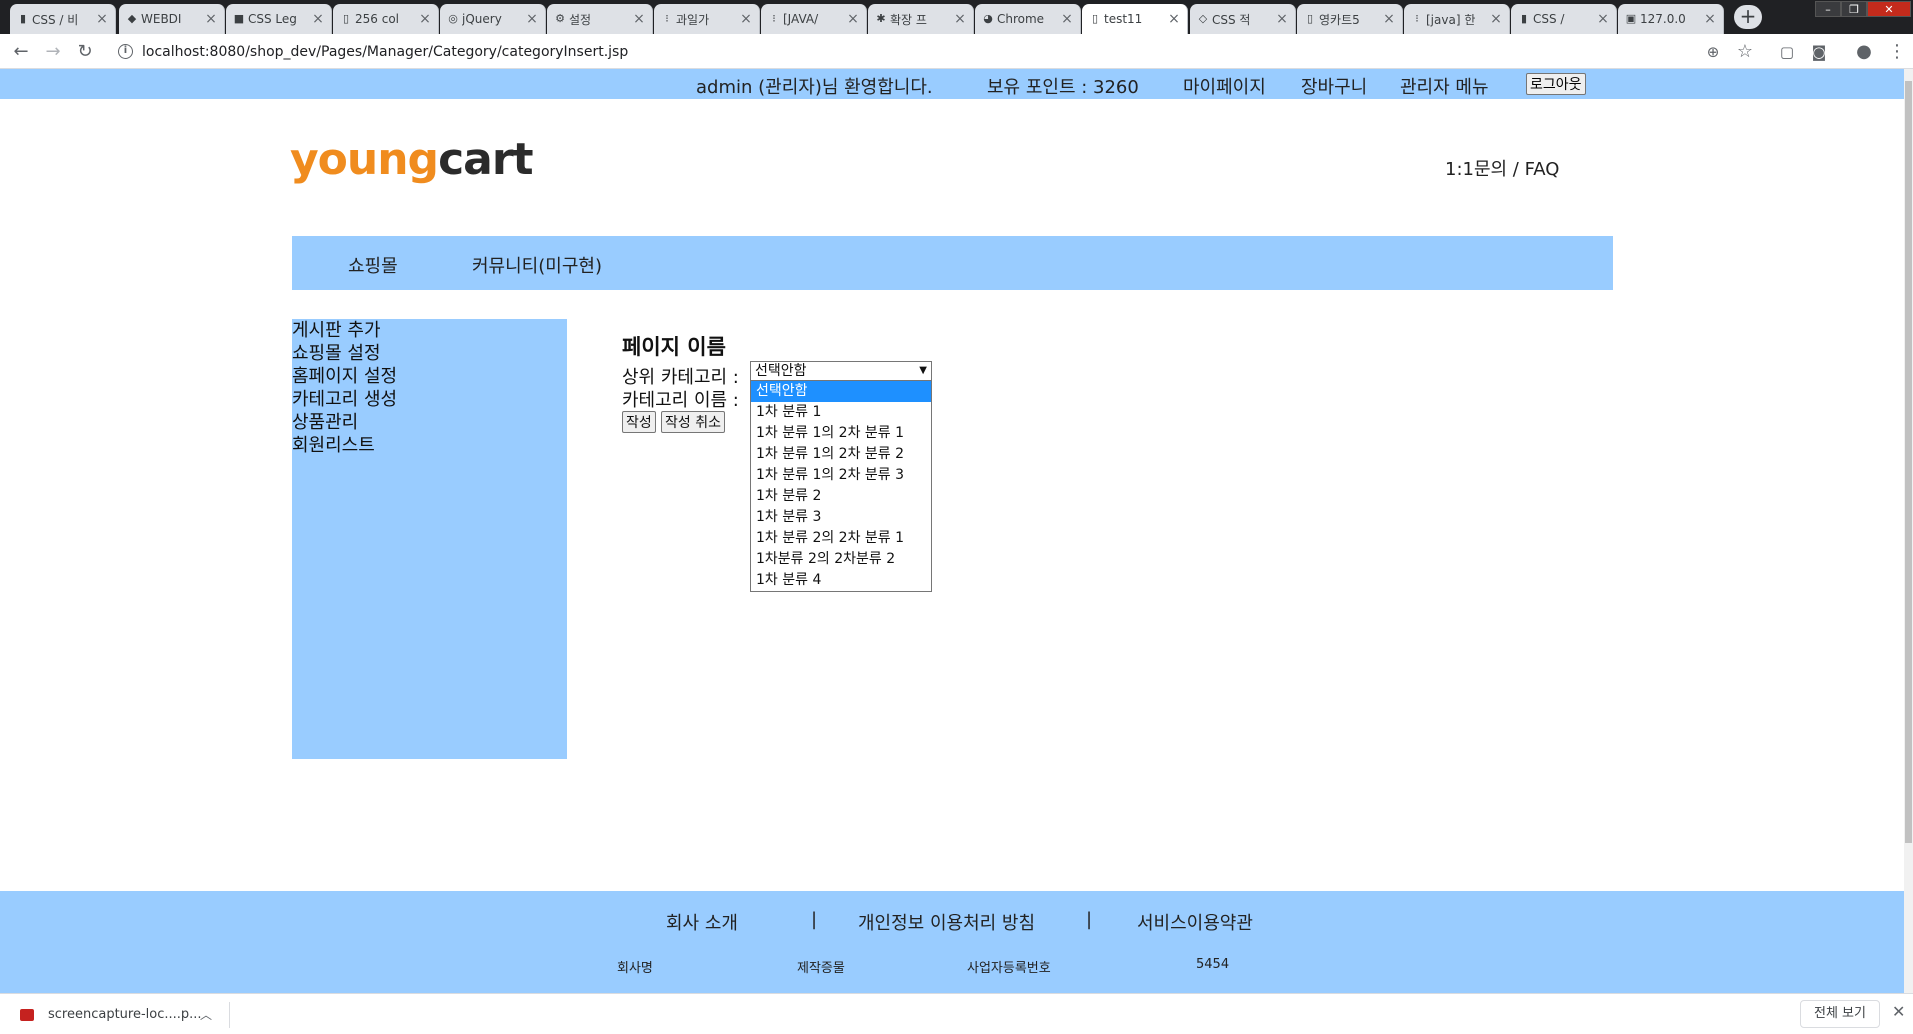  What do you see at coordinates (600, 19) in the screenshot?
I see `browser-tab: ⚙ 설정 ×` at bounding box center [600, 19].